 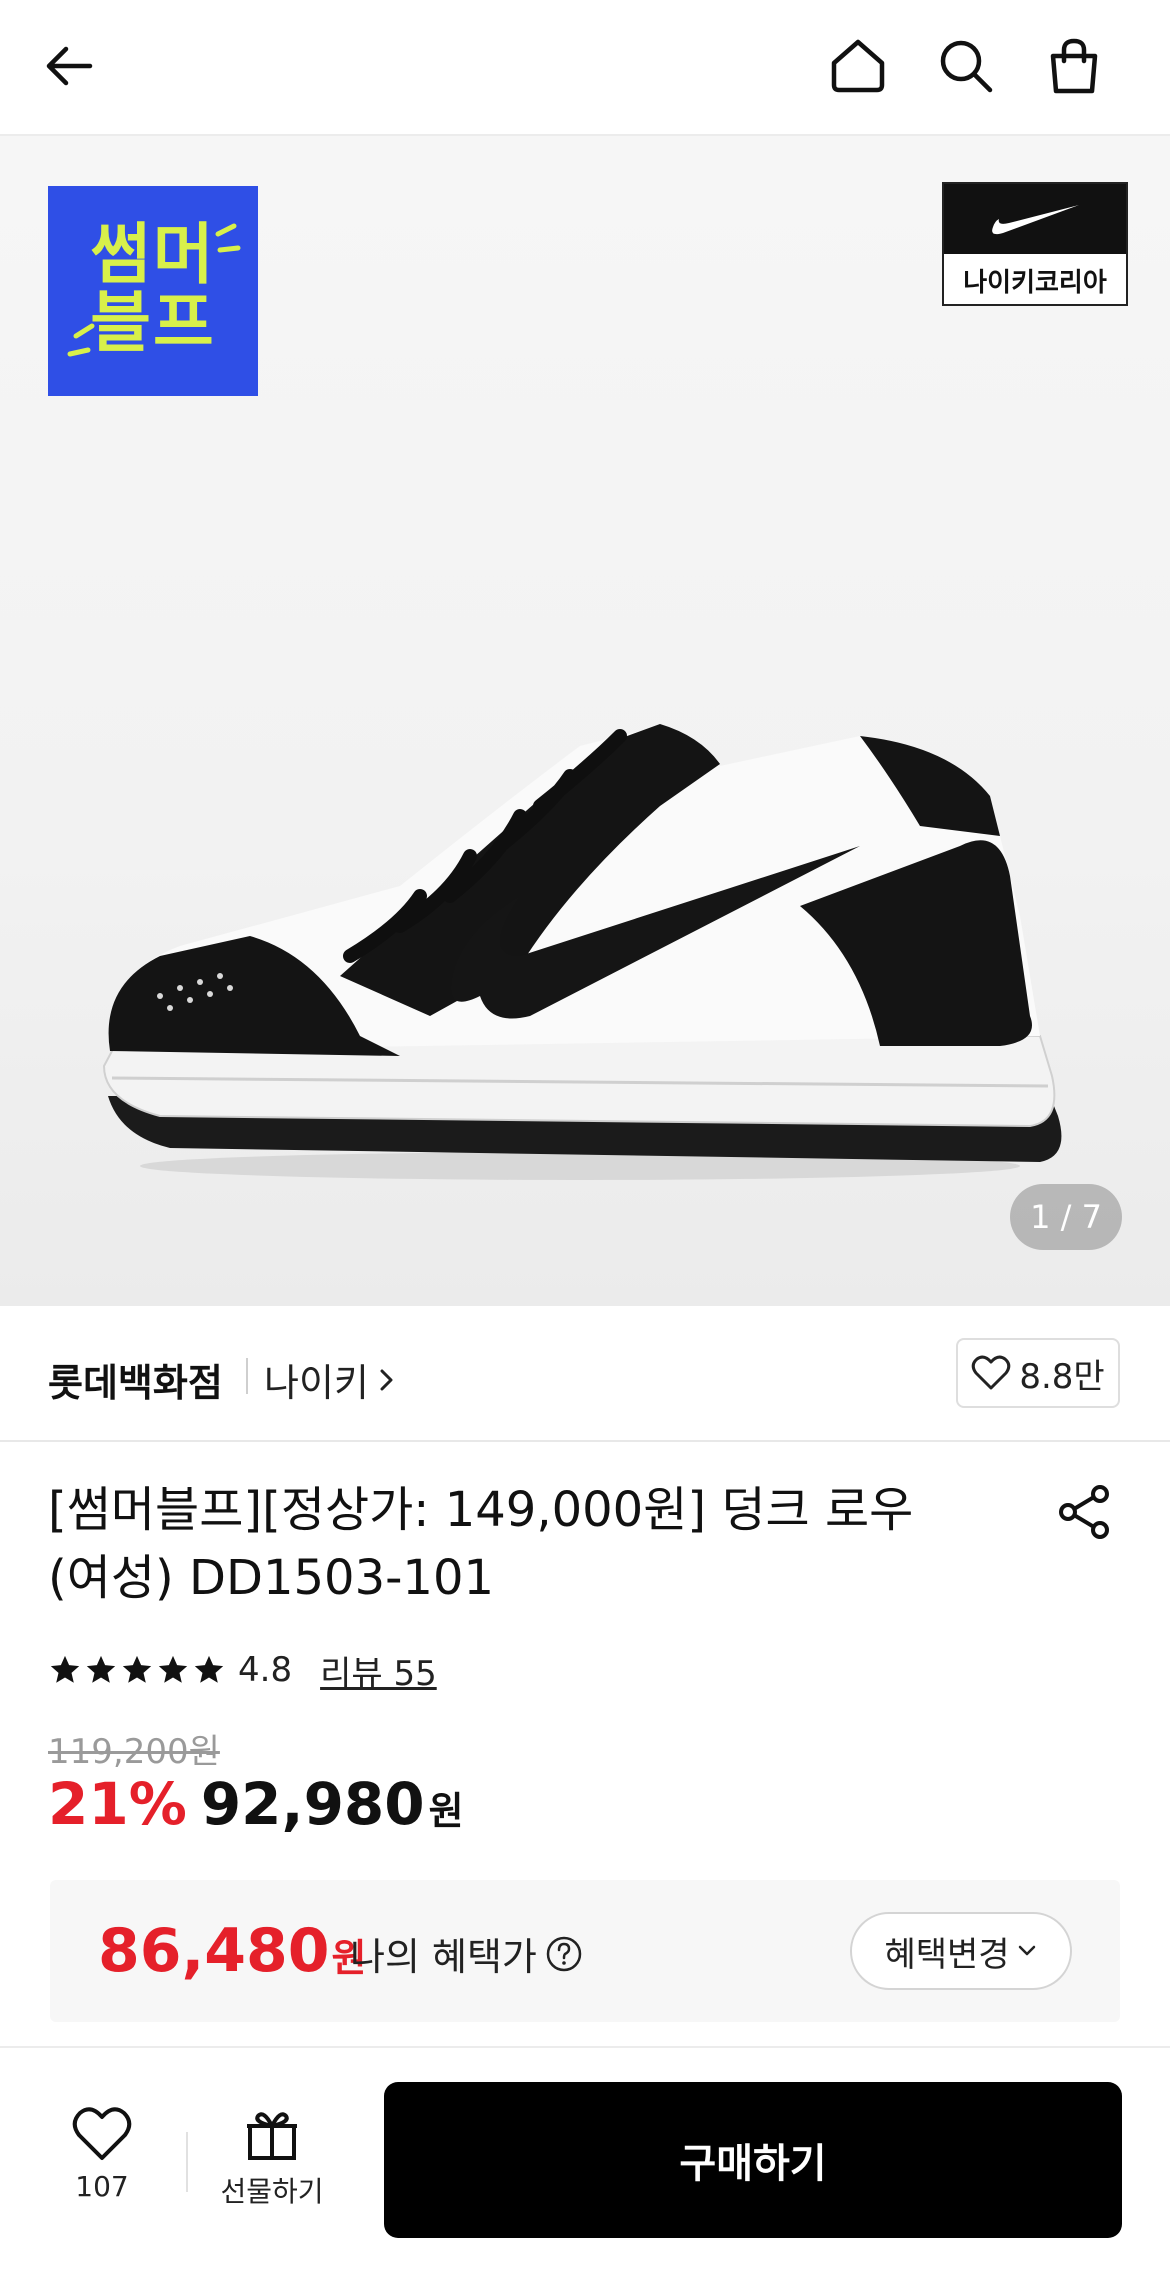 I want to click on rating-row: 4.8 리뷰 55, so click(x=242, y=1670).